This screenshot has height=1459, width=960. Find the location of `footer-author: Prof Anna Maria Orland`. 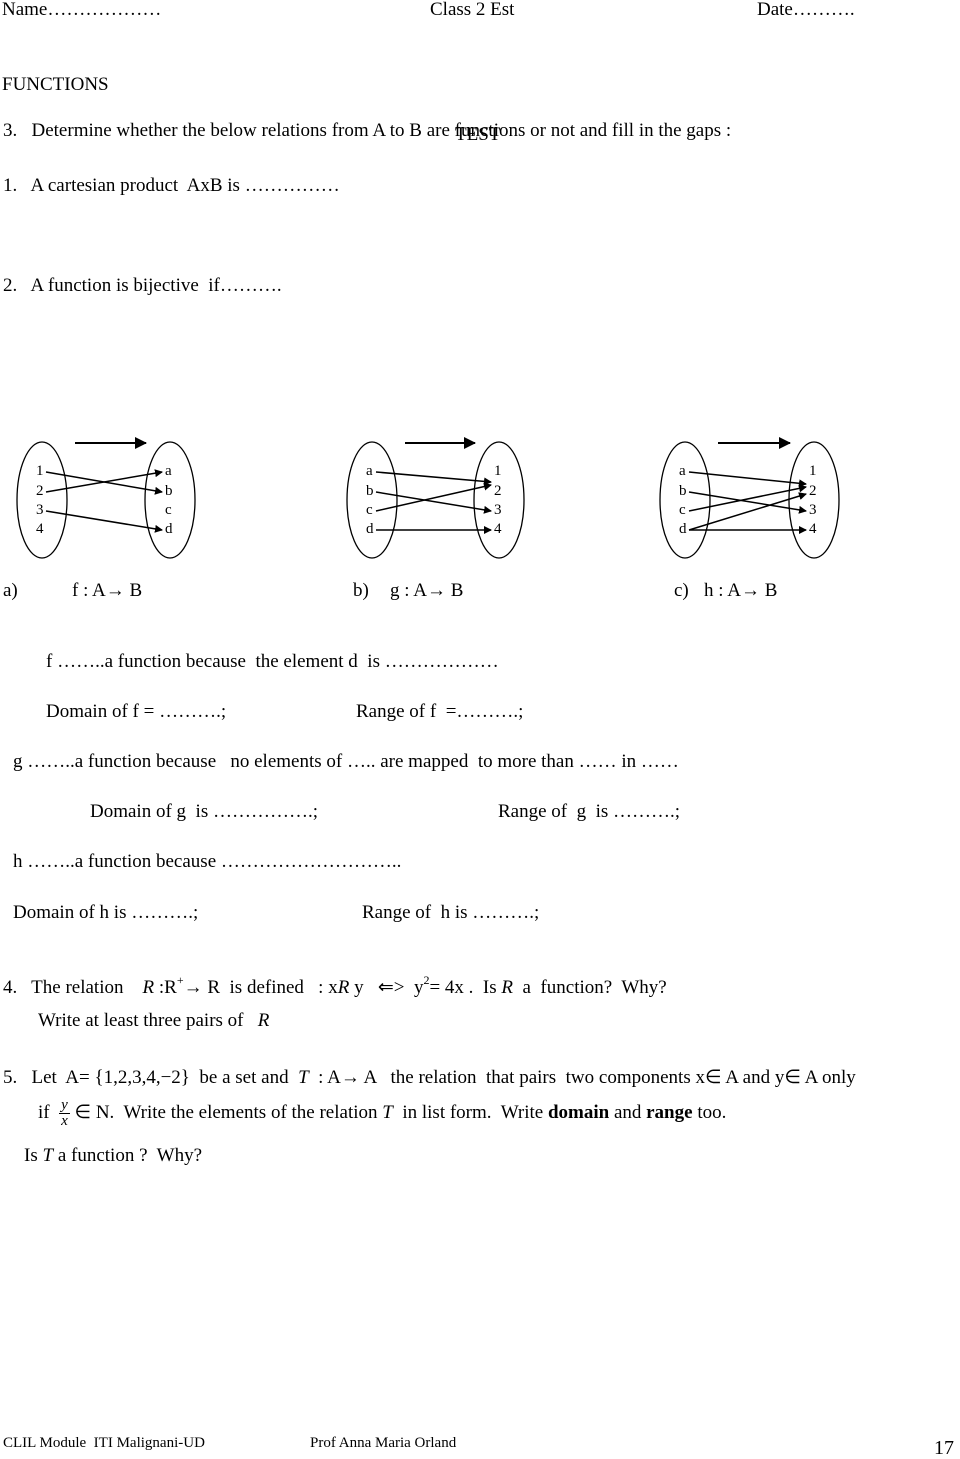

footer-author: Prof Anna Maria Orland is located at coordinates (383, 1443).